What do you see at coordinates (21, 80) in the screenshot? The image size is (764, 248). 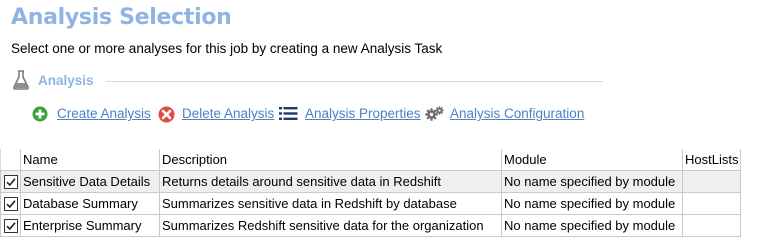 I see `flask-icon` at bounding box center [21, 80].